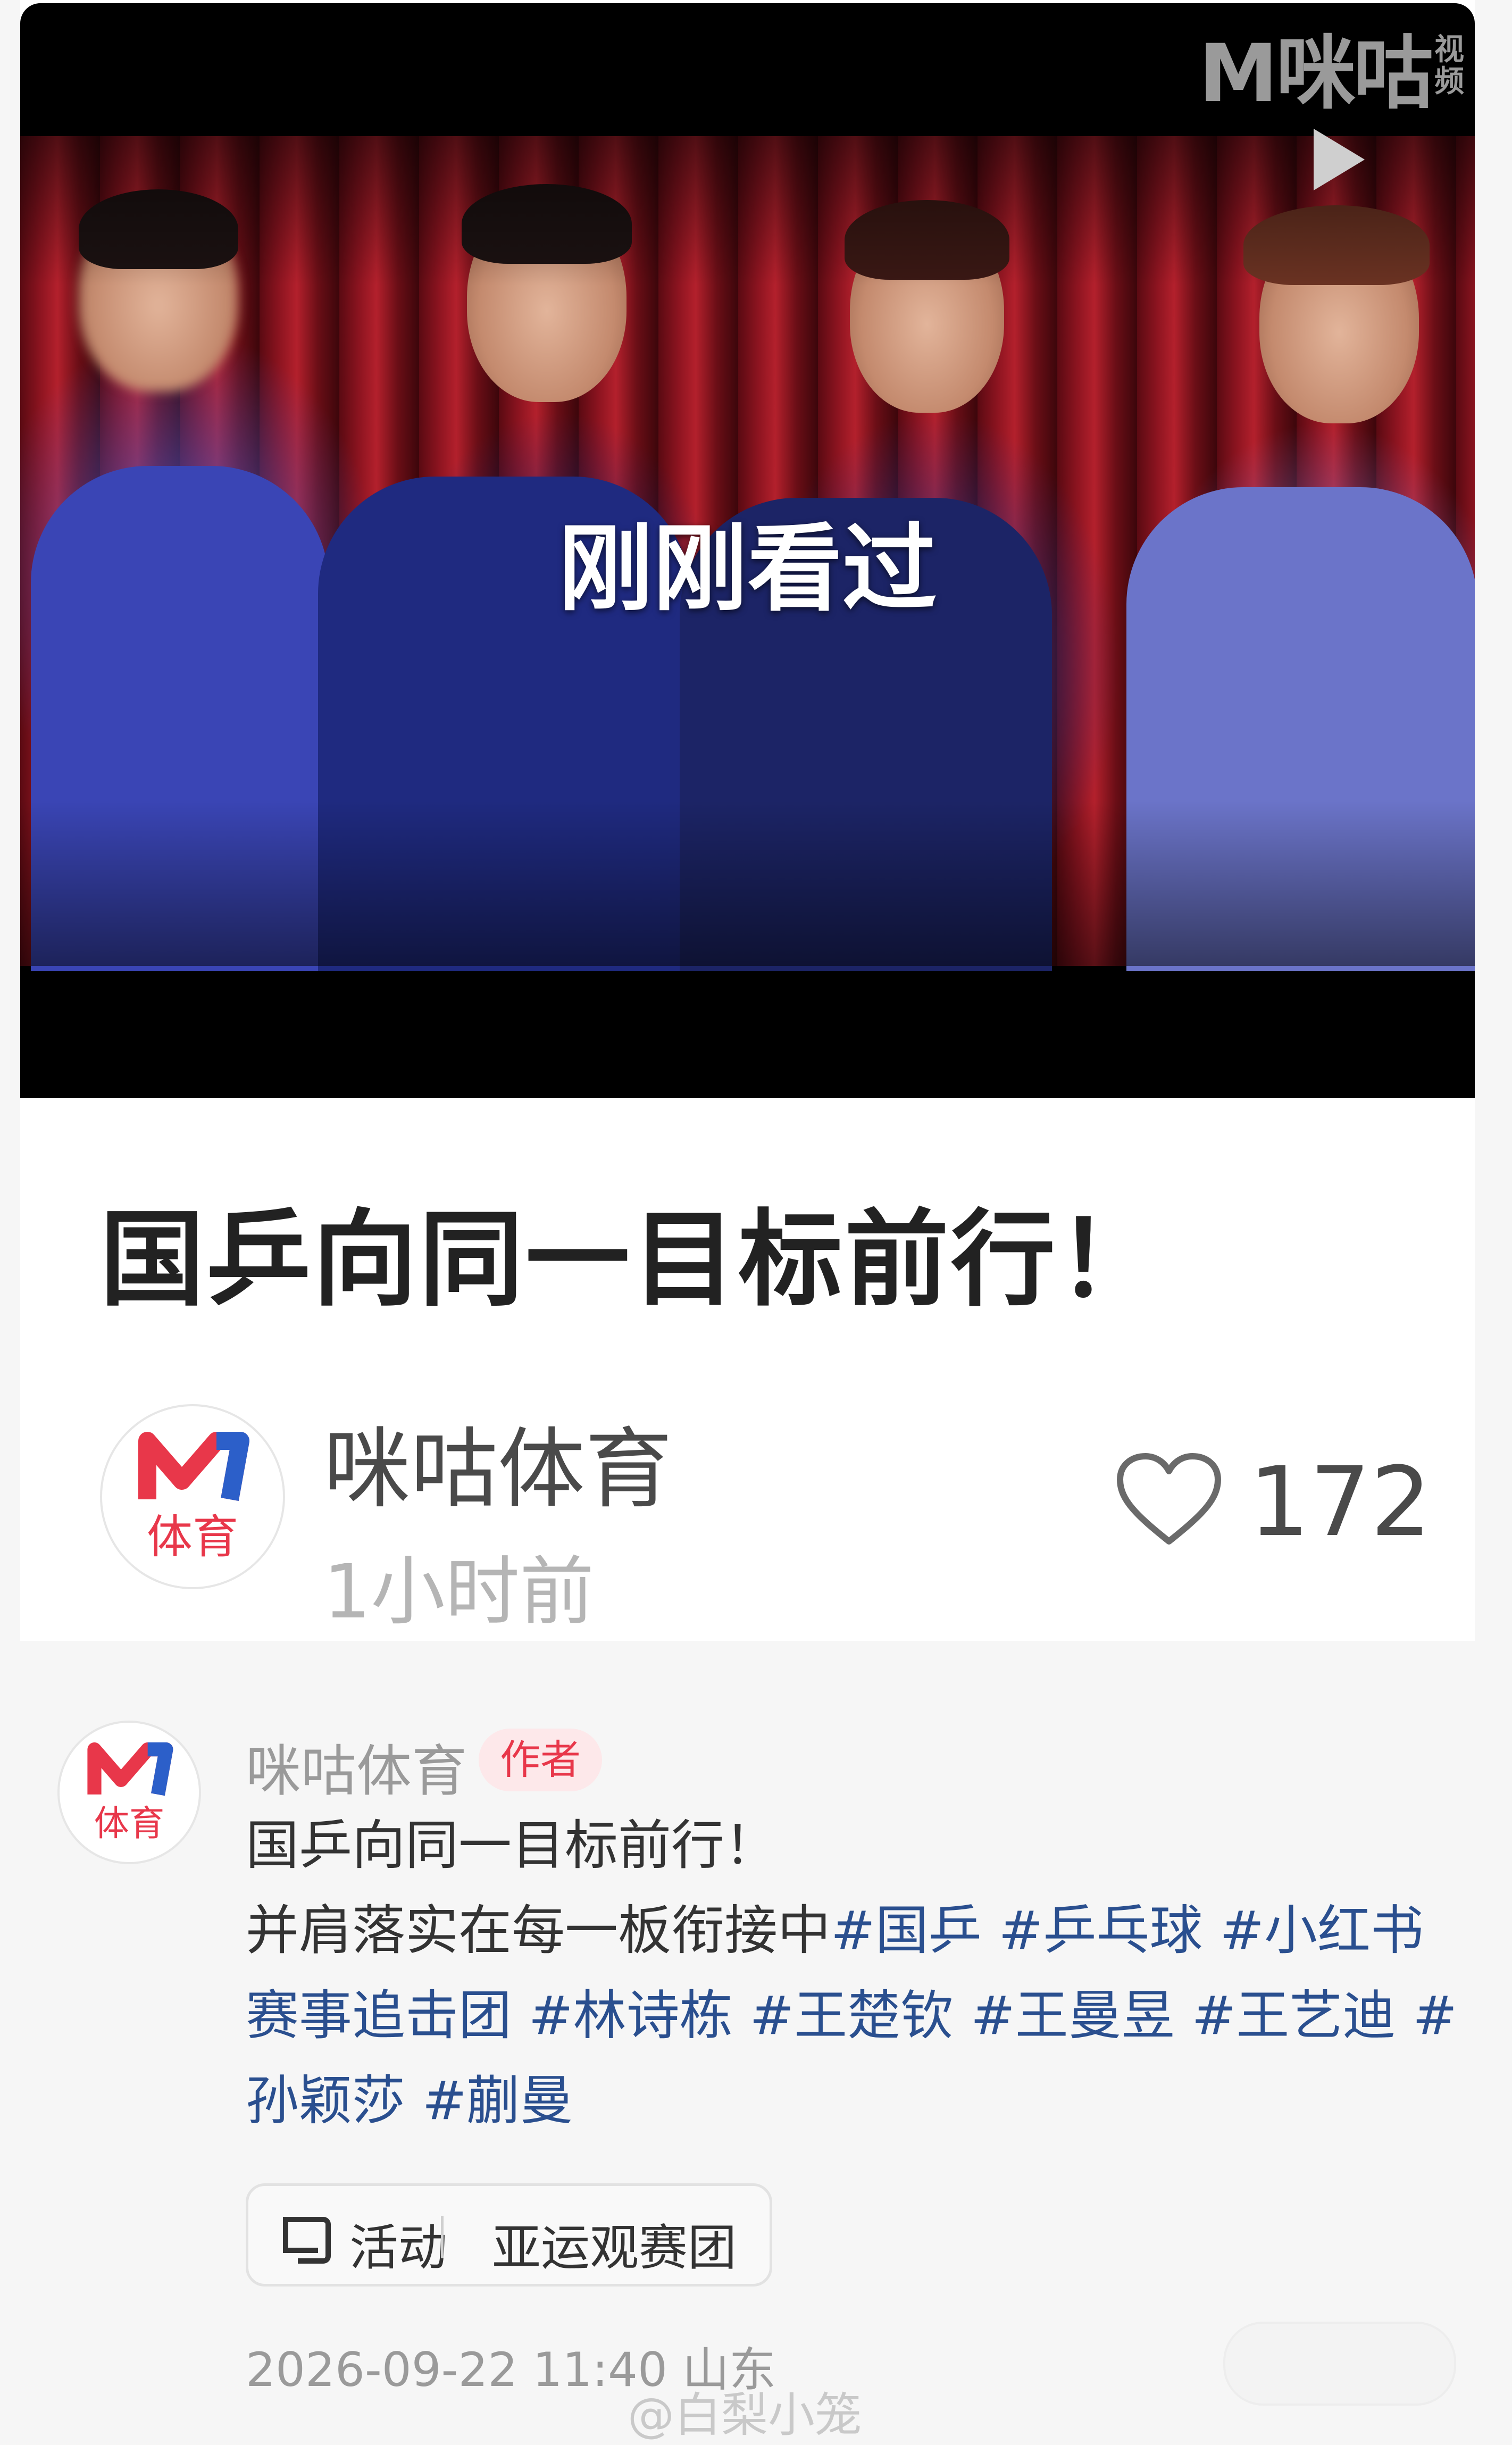  What do you see at coordinates (614, 2247) in the screenshot?
I see `activity-name: 亚运观赛团` at bounding box center [614, 2247].